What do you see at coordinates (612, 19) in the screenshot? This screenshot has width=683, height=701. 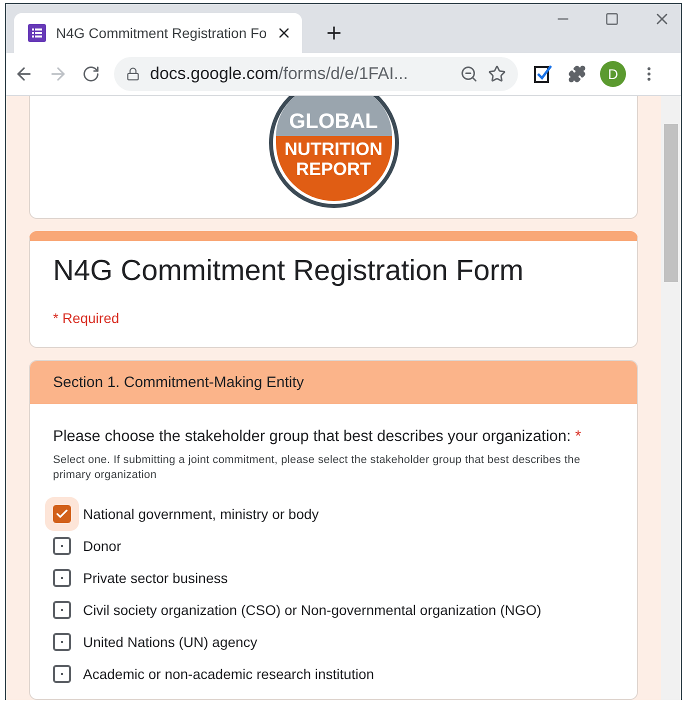 I see `maximize-icon` at bounding box center [612, 19].